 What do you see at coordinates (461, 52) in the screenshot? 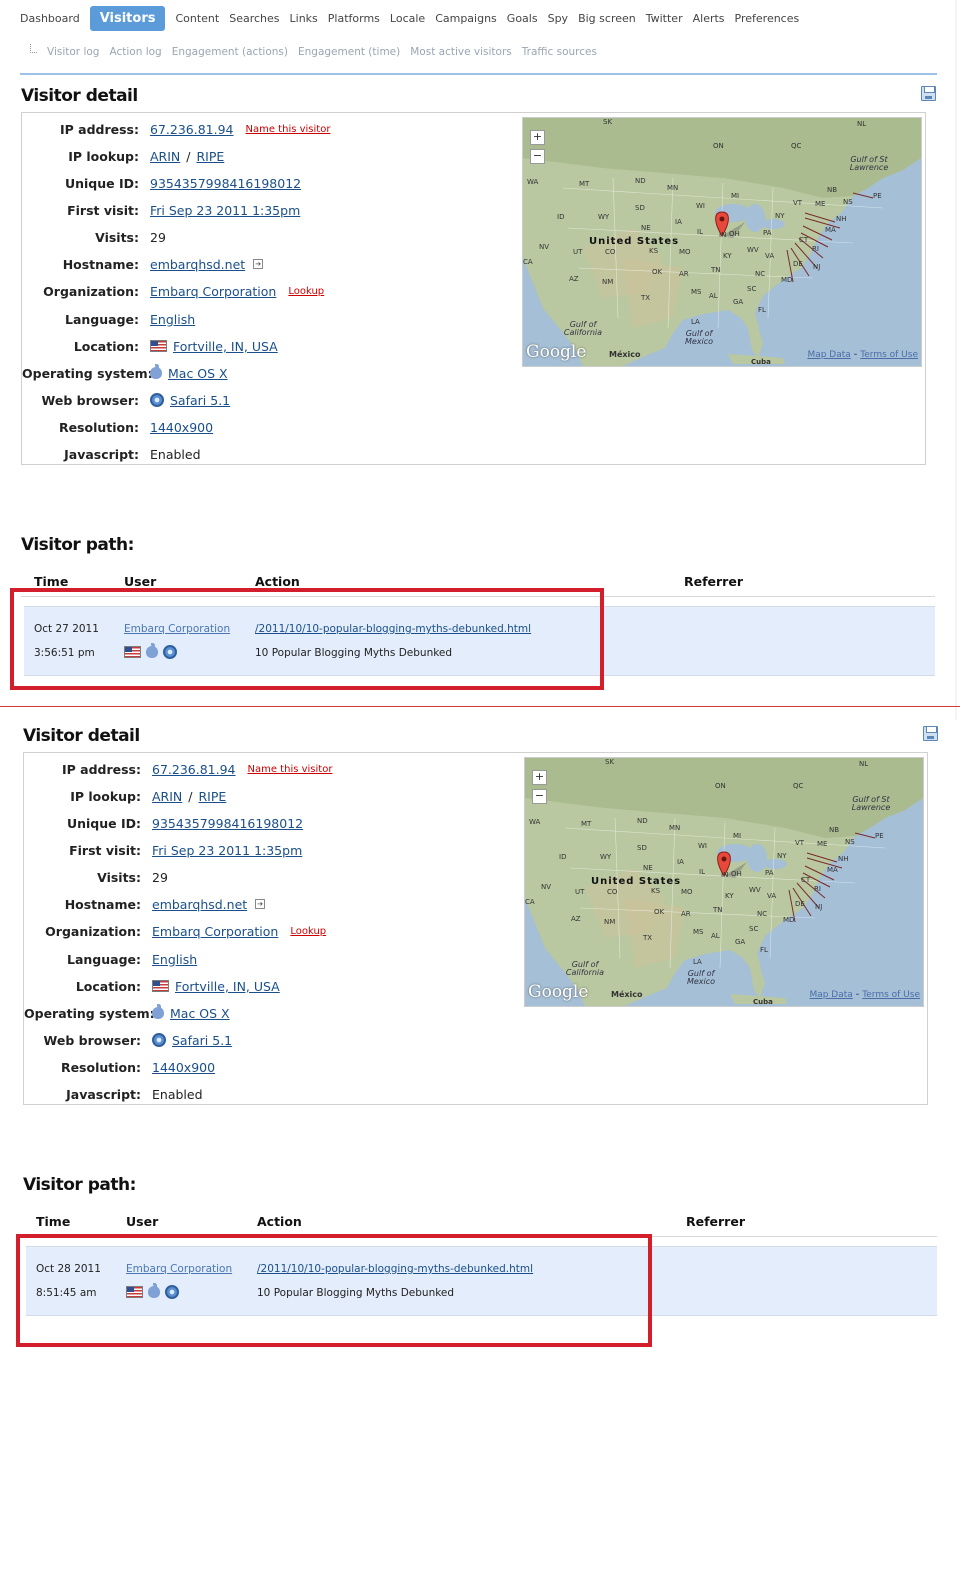
I see `subnav-most-active: Most active visitors` at bounding box center [461, 52].